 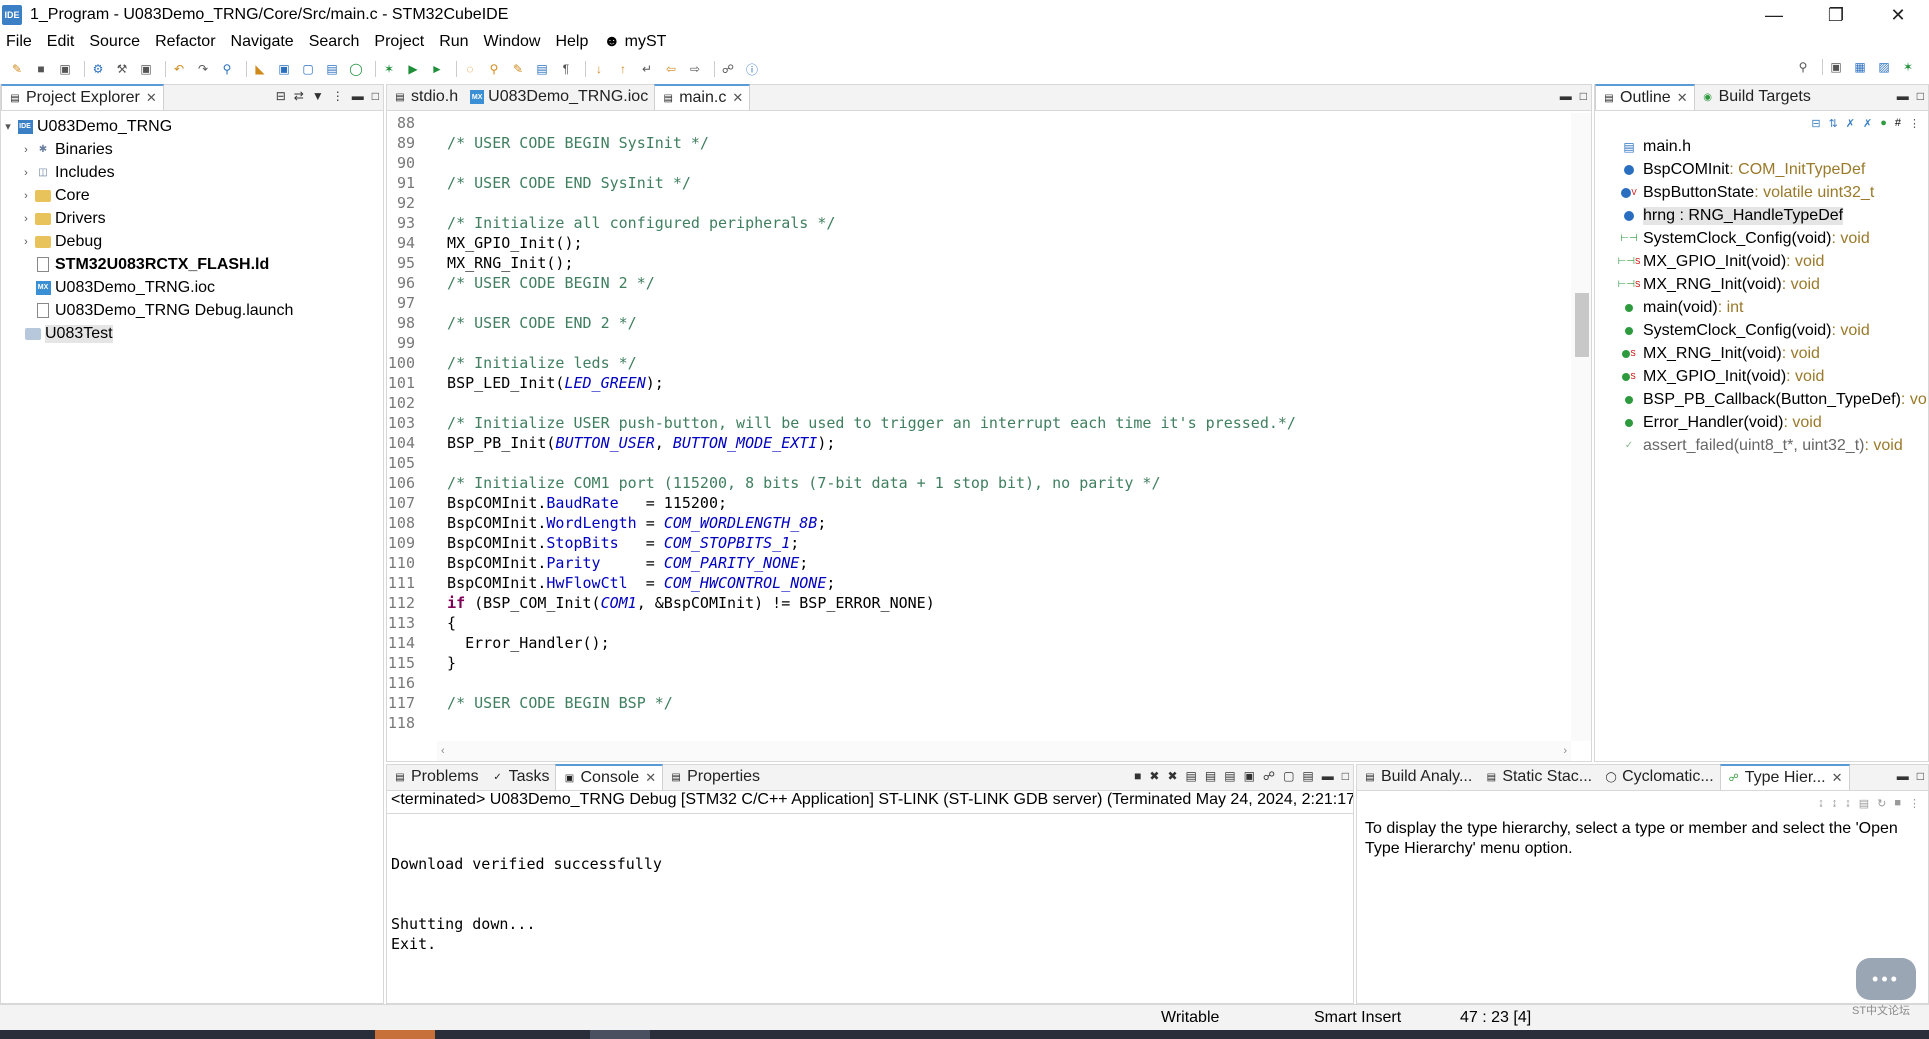 What do you see at coordinates (1191, 776) in the screenshot?
I see `clear-console-icon: ▤` at bounding box center [1191, 776].